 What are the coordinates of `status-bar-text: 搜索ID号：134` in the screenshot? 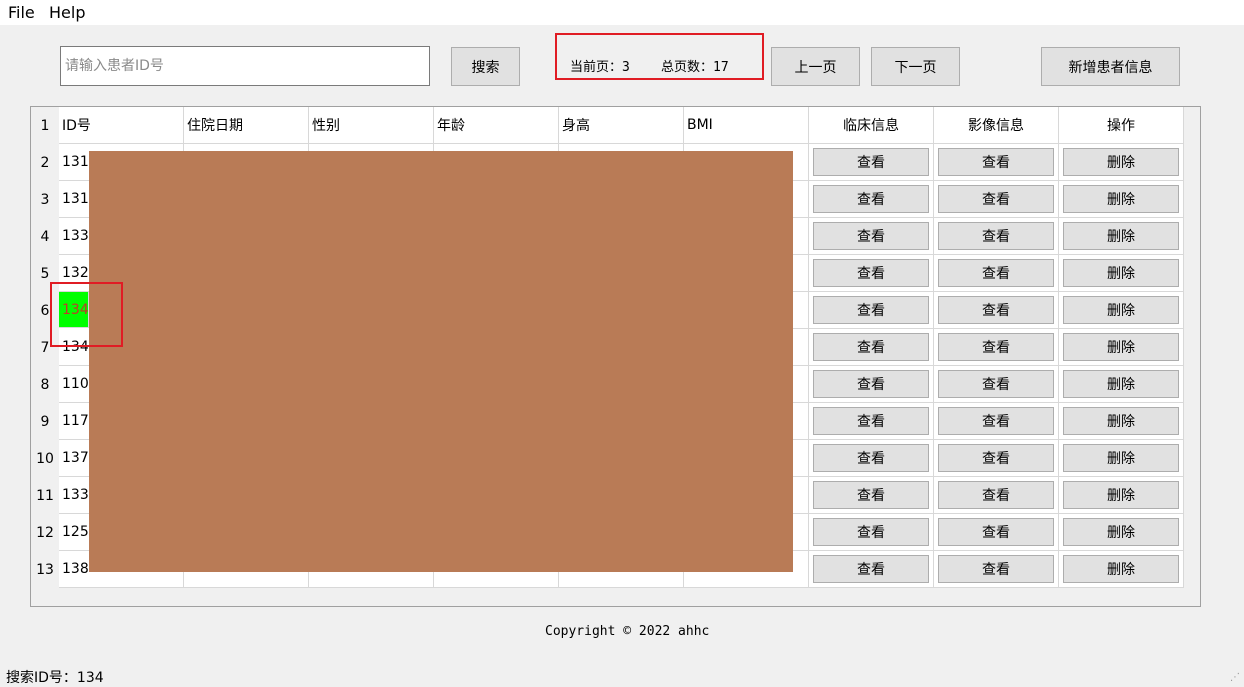 It's located at (55, 678).